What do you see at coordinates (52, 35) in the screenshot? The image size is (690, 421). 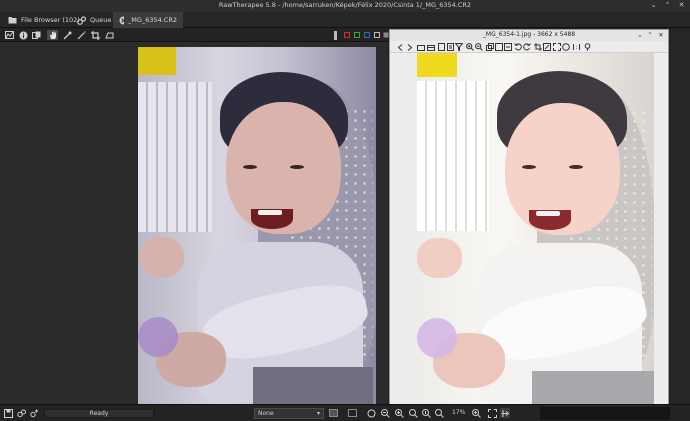 I see `hand-icon` at bounding box center [52, 35].